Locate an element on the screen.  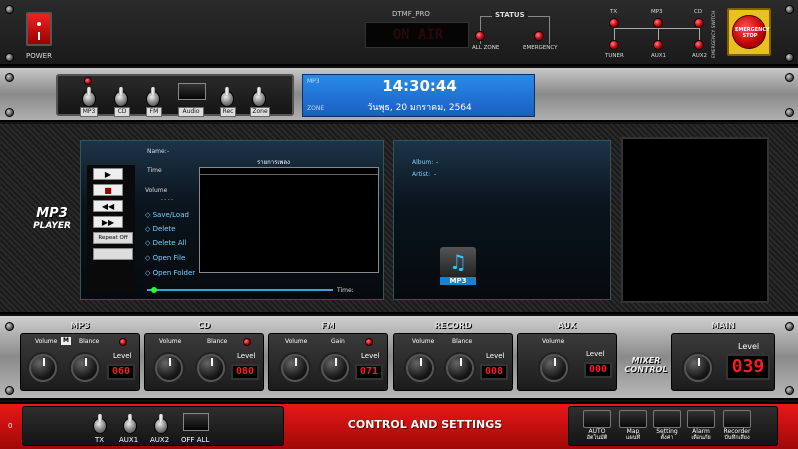
auto-button is located at coordinates (597, 419).